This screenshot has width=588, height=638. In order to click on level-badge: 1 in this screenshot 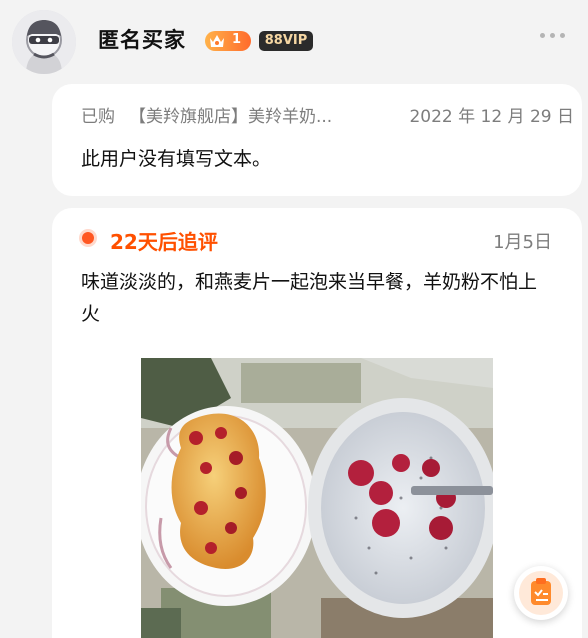, I will do `click(228, 41)`.